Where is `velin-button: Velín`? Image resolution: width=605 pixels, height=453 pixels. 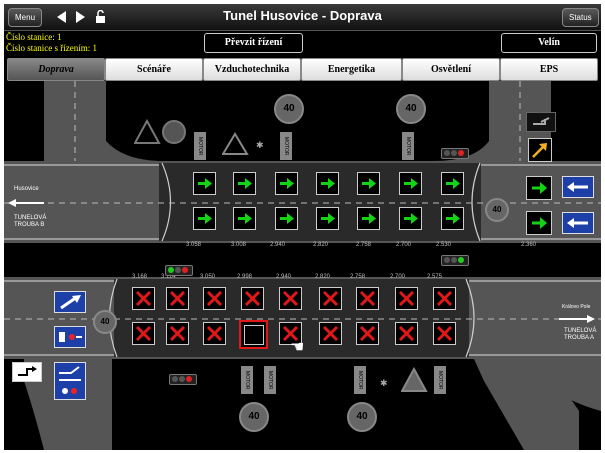 velin-button: Velín is located at coordinates (549, 43).